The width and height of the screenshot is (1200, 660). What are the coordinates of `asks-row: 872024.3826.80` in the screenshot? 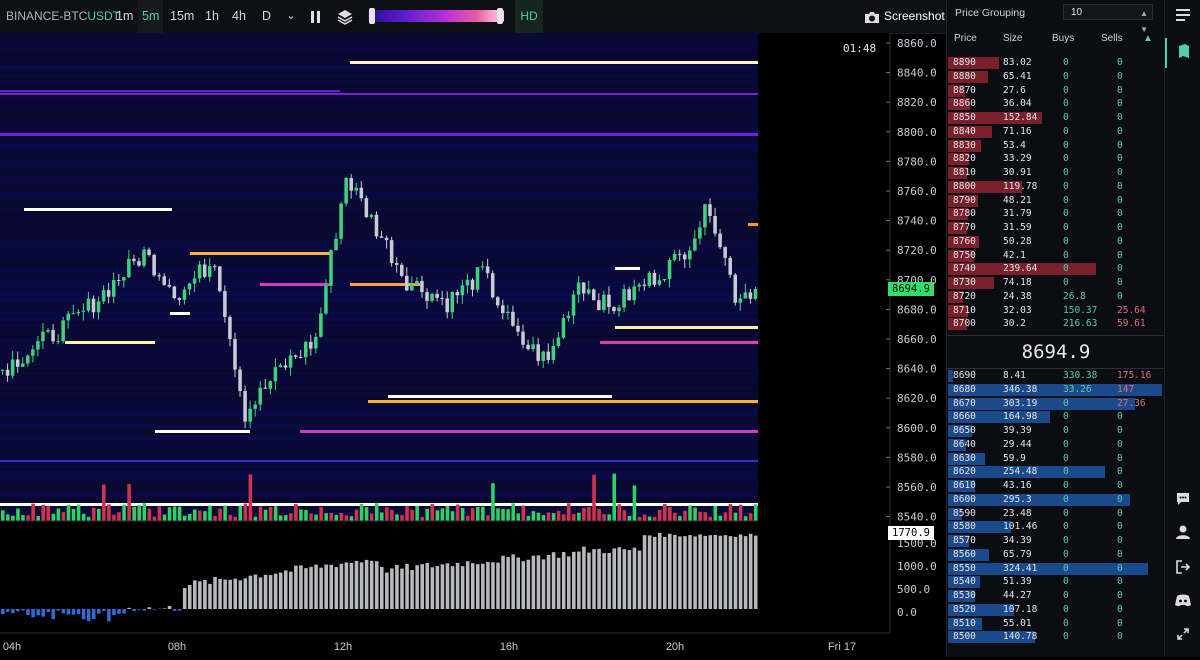 It's located at (1056, 297).